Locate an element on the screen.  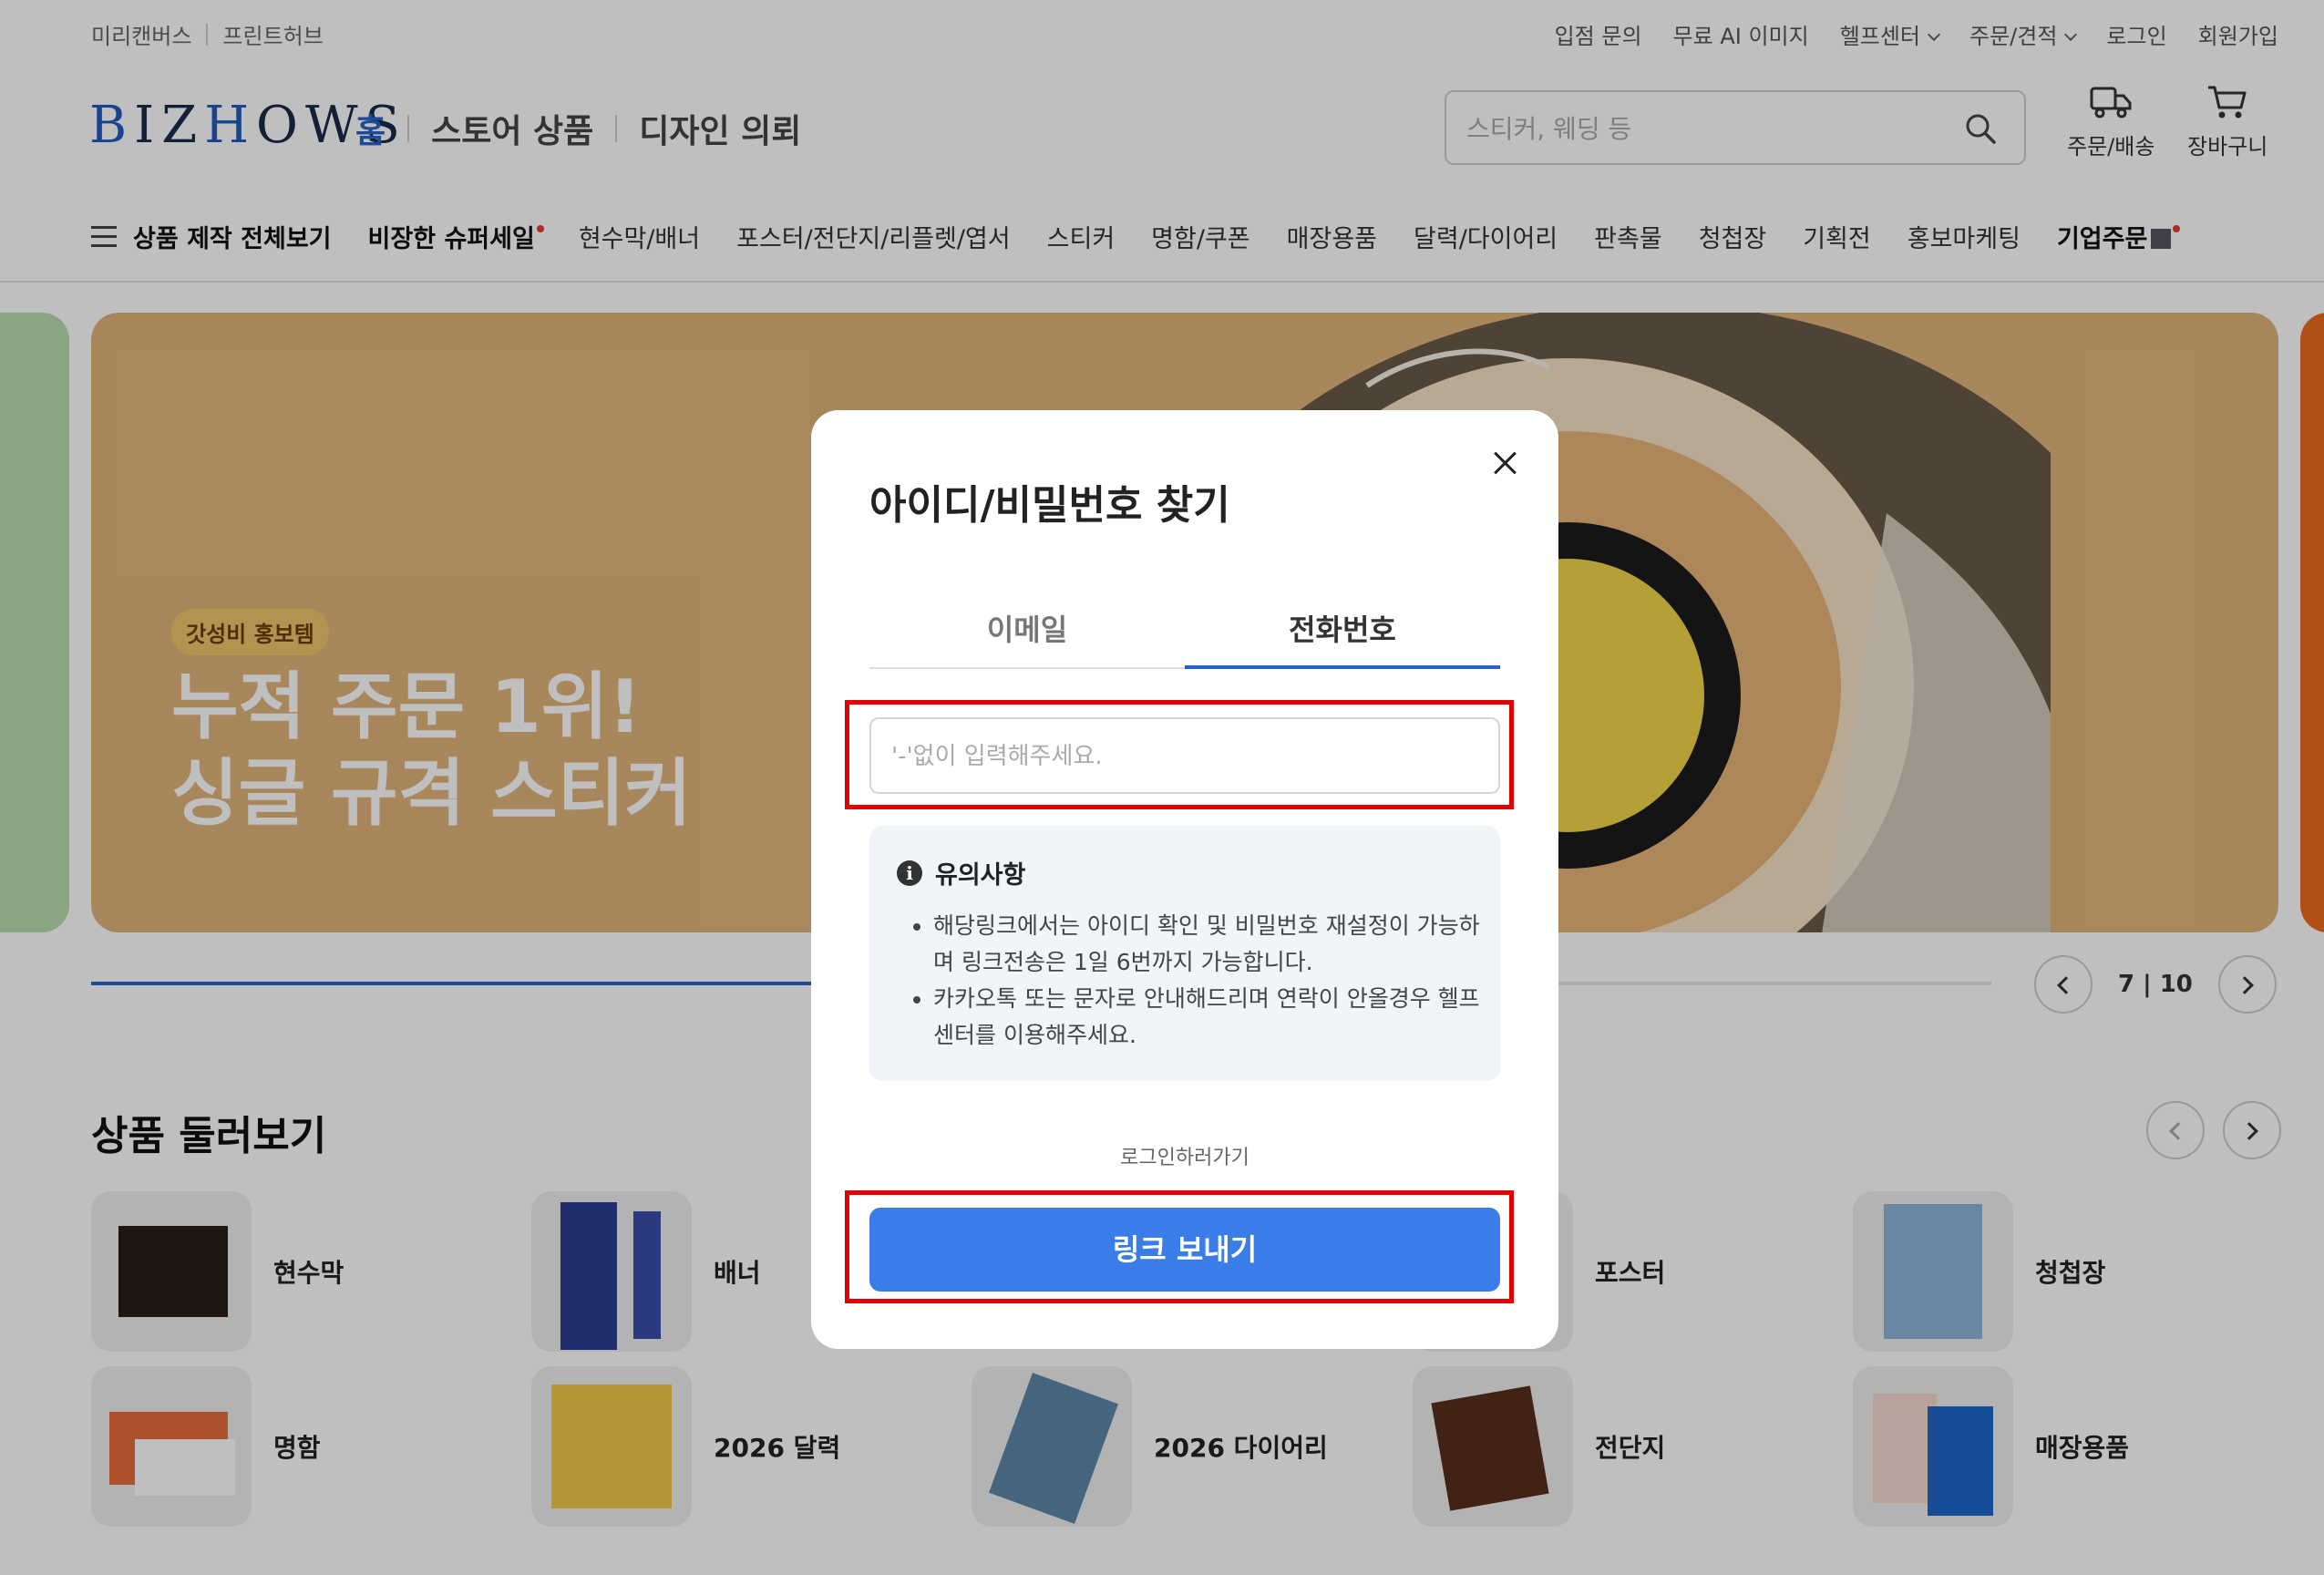
send-button-highlight: 링크 보내기 is located at coordinates (1179, 1246).